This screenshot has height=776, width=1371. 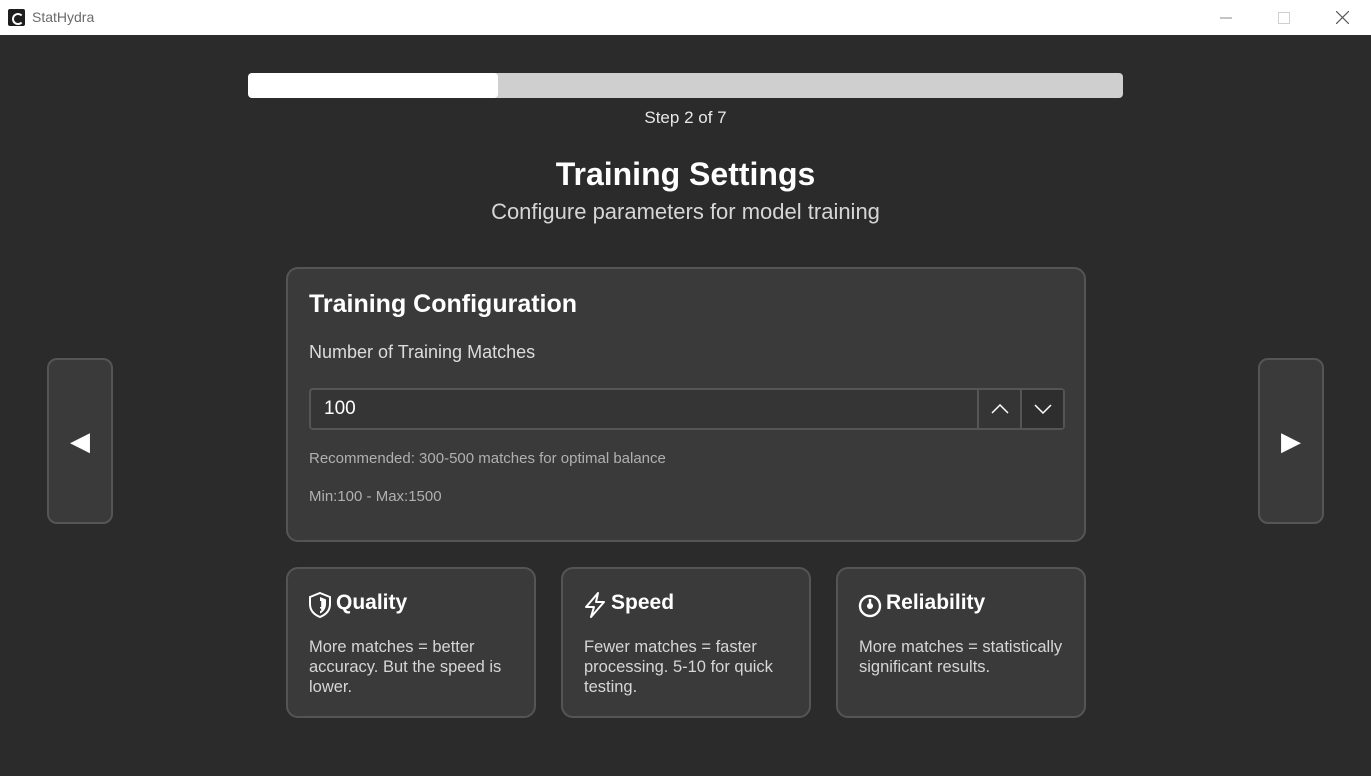 I want to click on page-title: Training Settings, so click(x=685, y=174).